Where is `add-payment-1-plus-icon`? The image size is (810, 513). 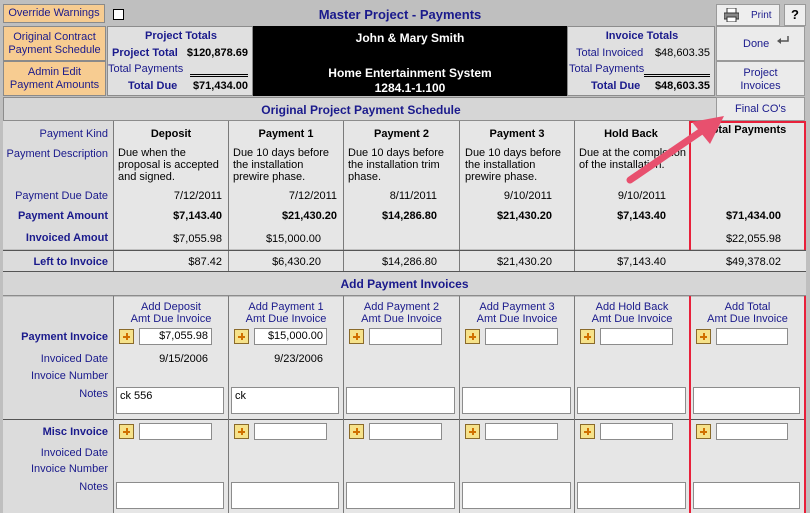
add-payment-1-plus-icon is located at coordinates (241, 336).